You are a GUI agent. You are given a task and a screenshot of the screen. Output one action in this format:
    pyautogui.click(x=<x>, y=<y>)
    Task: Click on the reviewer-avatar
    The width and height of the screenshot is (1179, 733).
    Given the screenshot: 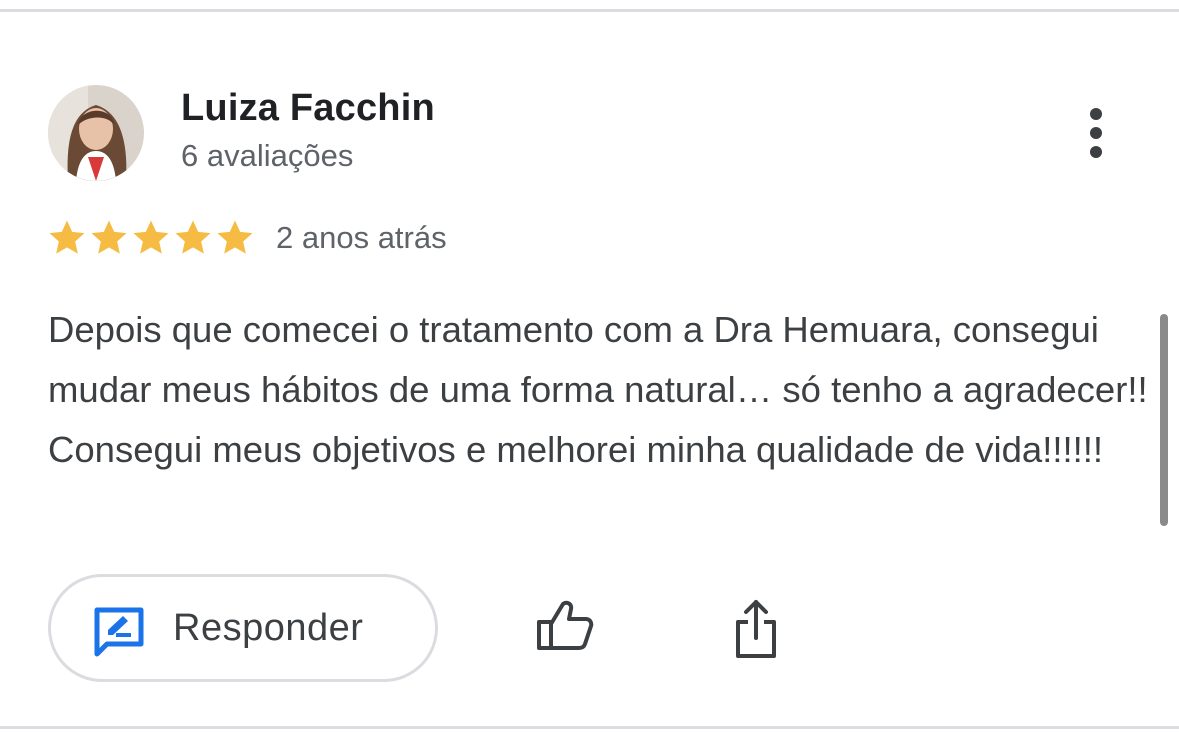 What is the action you would take?
    pyautogui.click(x=96, y=133)
    